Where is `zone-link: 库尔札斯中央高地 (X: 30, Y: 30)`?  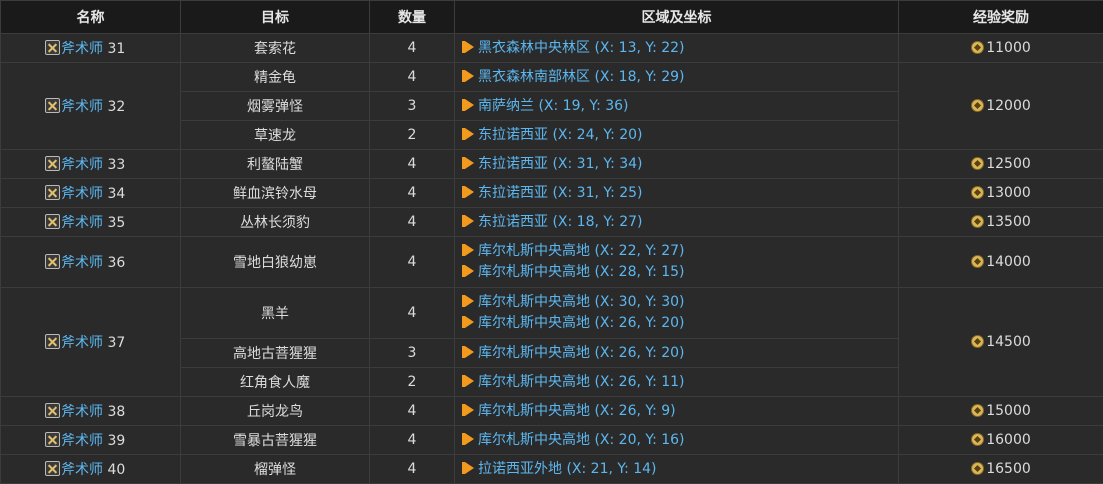 zone-link: 库尔札斯中央高地 (X: 30, Y: 30) is located at coordinates (678, 302).